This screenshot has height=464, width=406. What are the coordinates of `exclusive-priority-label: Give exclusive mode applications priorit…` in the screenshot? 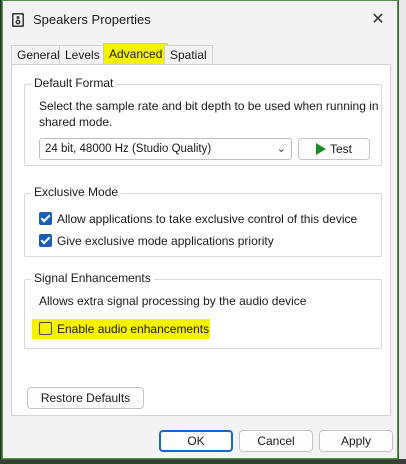 It's located at (165, 241).